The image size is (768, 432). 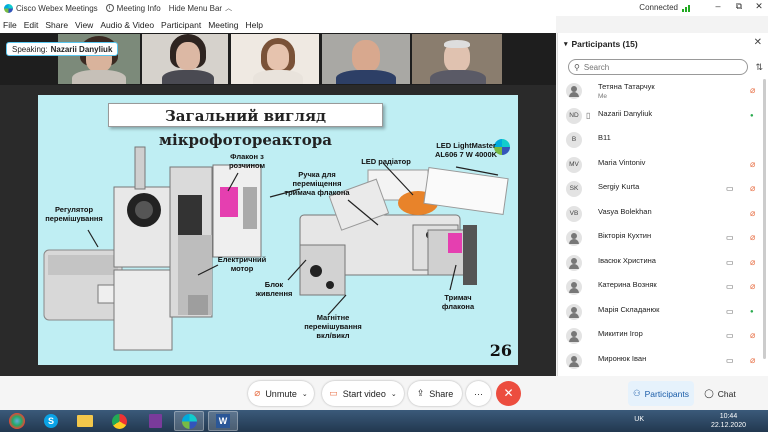 I want to click on restore-icon: ⧉, so click(x=739, y=7).